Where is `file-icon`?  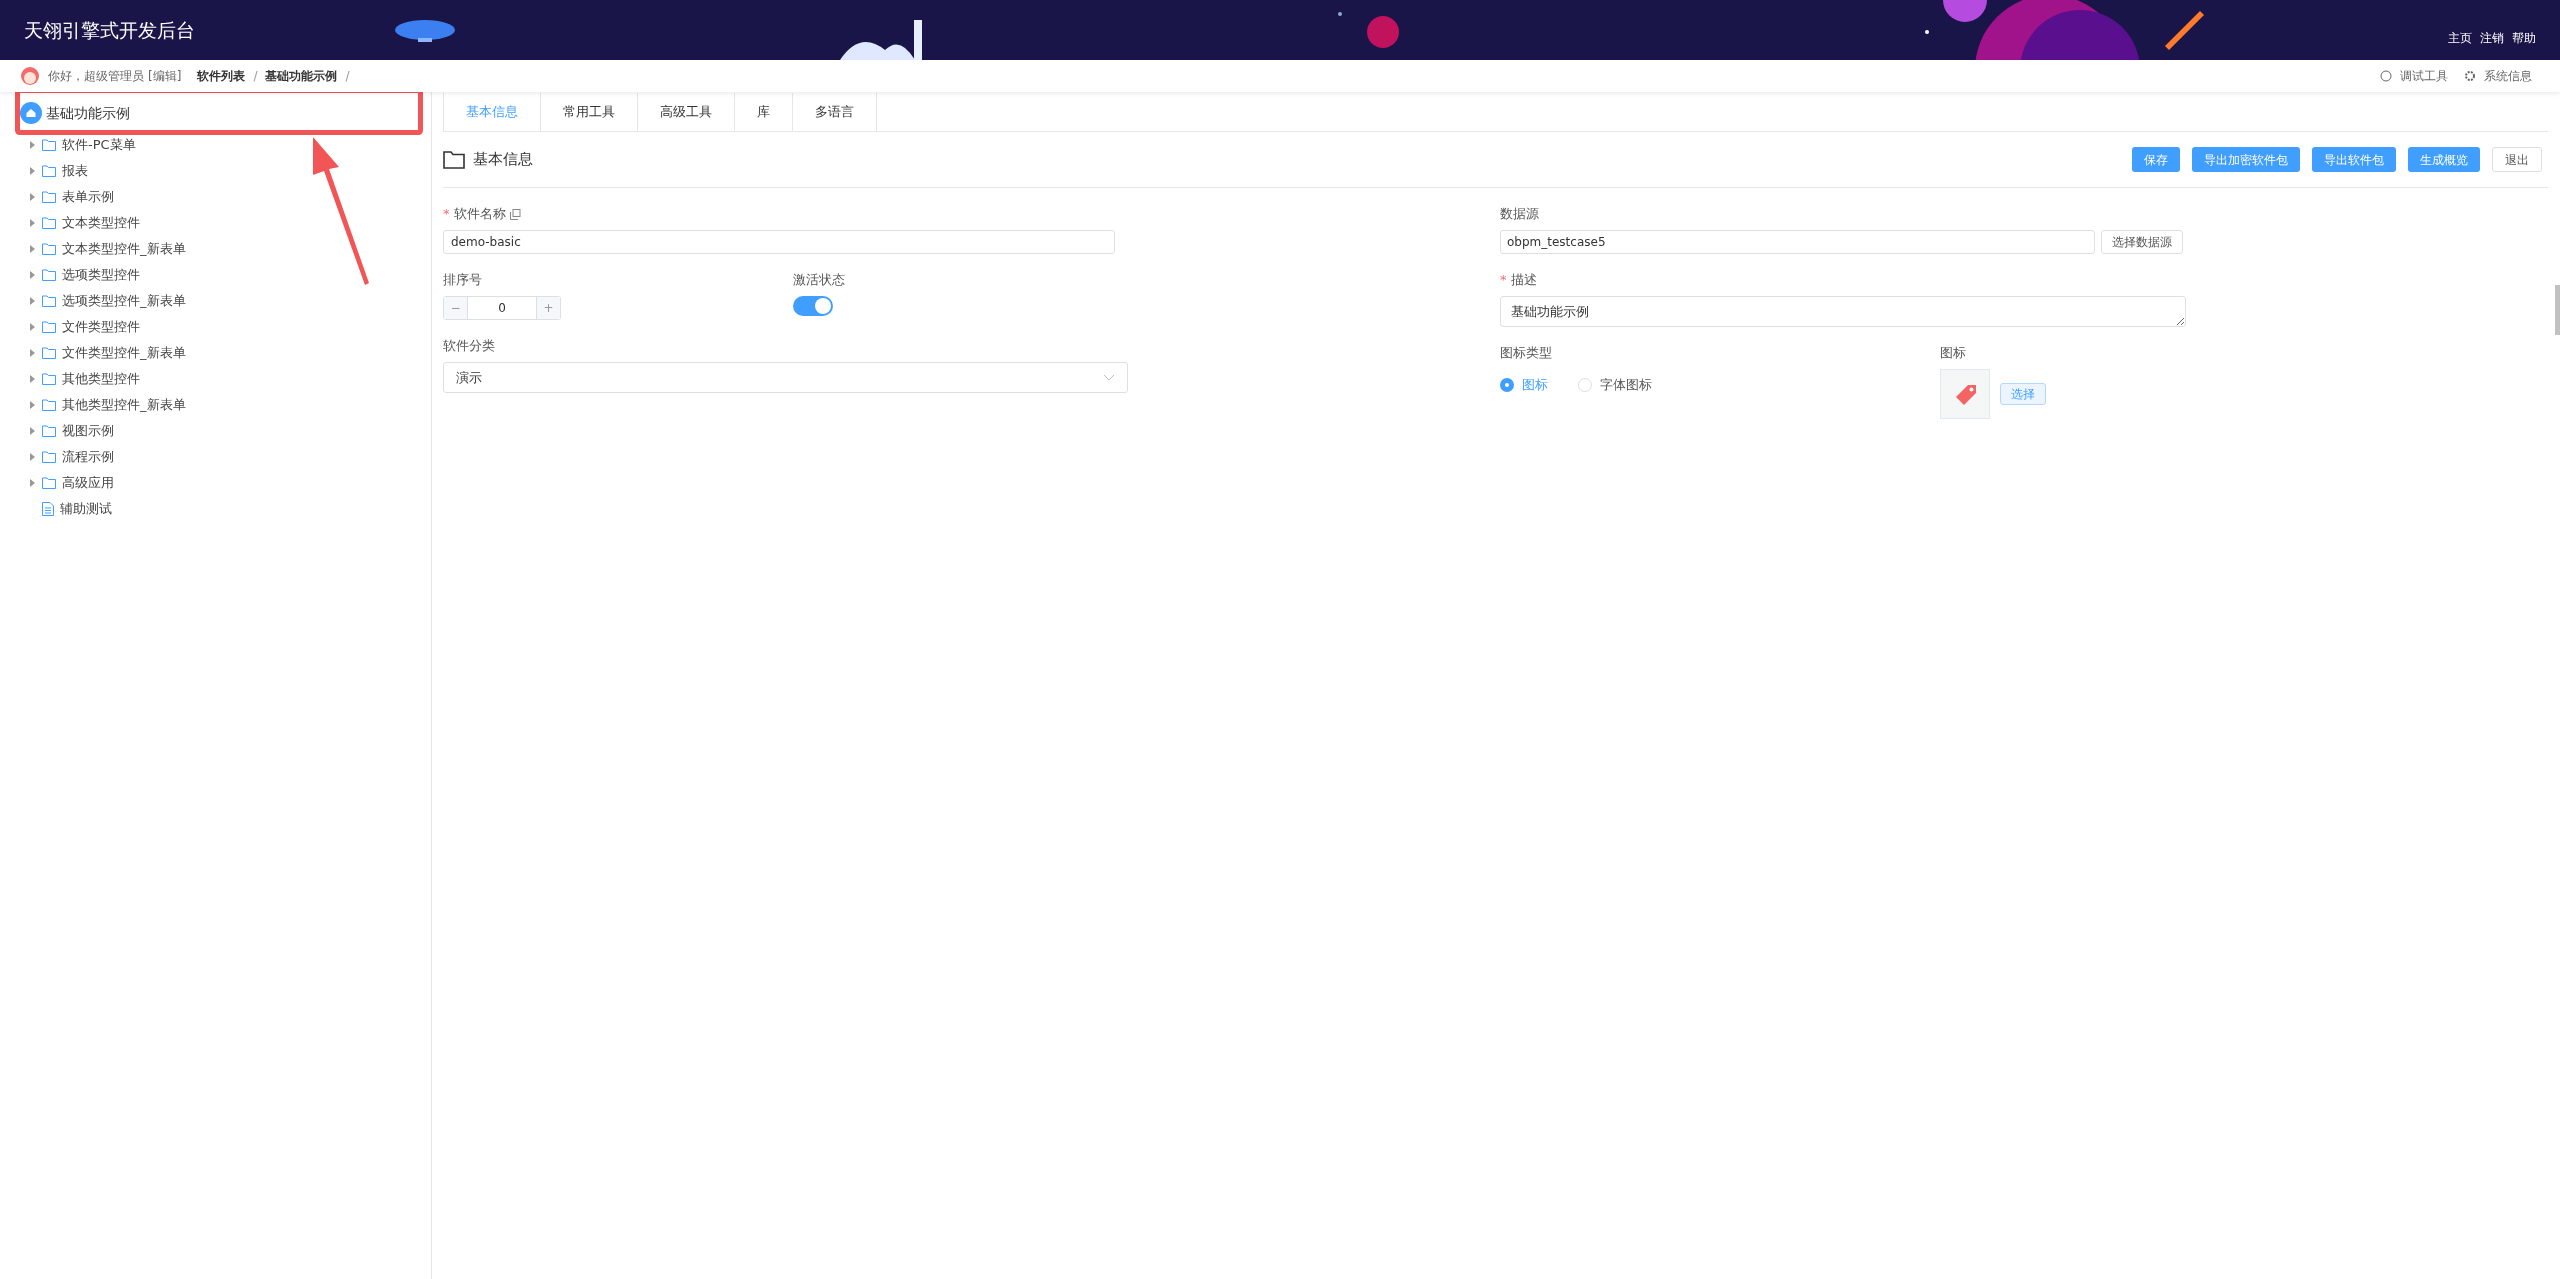 file-icon is located at coordinates (48, 509).